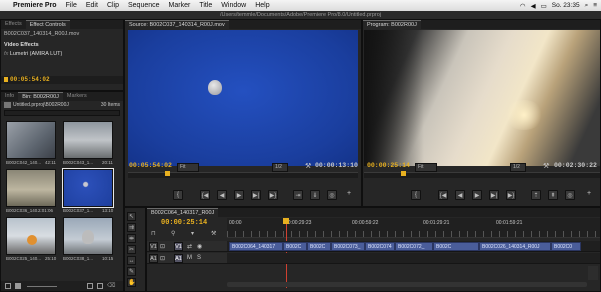 The width and height of the screenshot is (601, 292). What do you see at coordinates (90, 286) in the screenshot?
I see `new-bin-icon` at bounding box center [90, 286].